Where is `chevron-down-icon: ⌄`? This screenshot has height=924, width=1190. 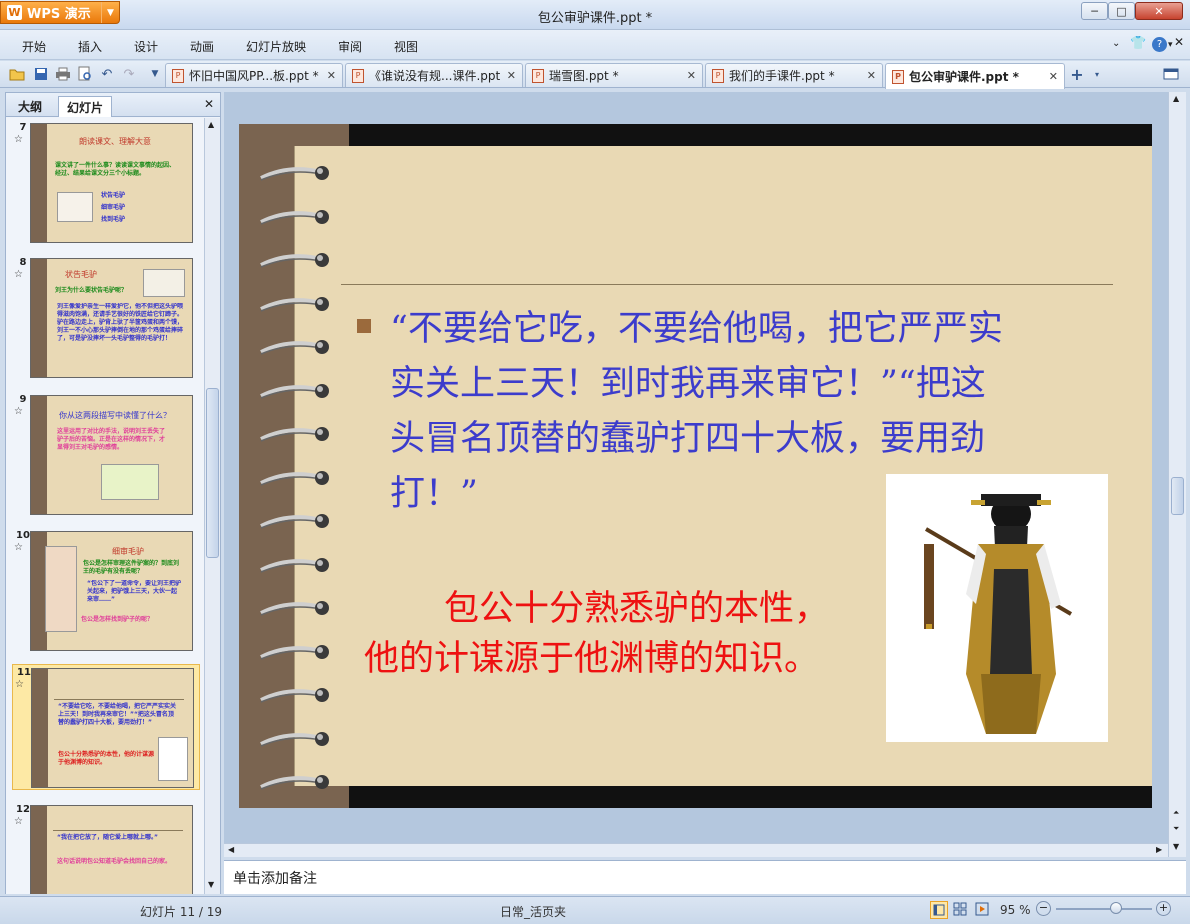 chevron-down-icon: ⌄ is located at coordinates (1116, 43).